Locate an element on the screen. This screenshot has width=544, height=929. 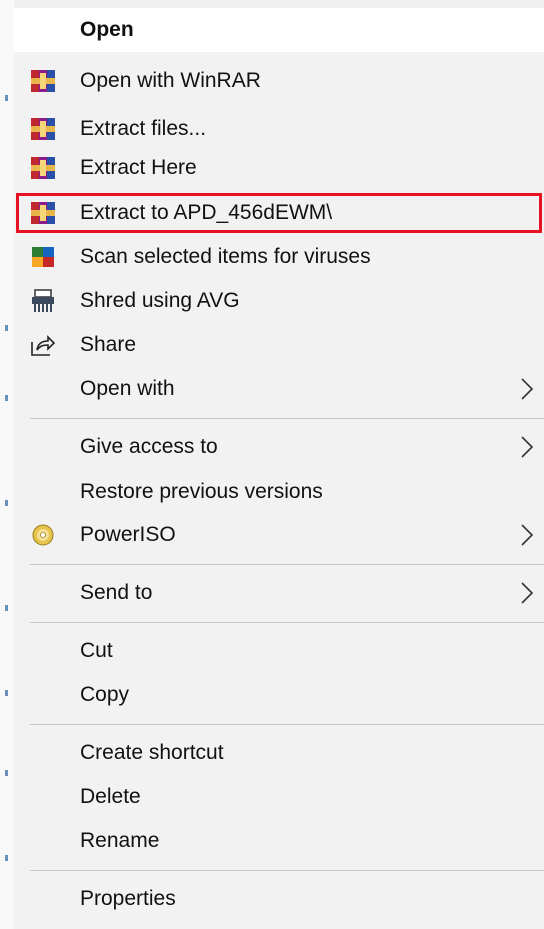
menu-item-label: Create shortcut is located at coordinates (152, 752).